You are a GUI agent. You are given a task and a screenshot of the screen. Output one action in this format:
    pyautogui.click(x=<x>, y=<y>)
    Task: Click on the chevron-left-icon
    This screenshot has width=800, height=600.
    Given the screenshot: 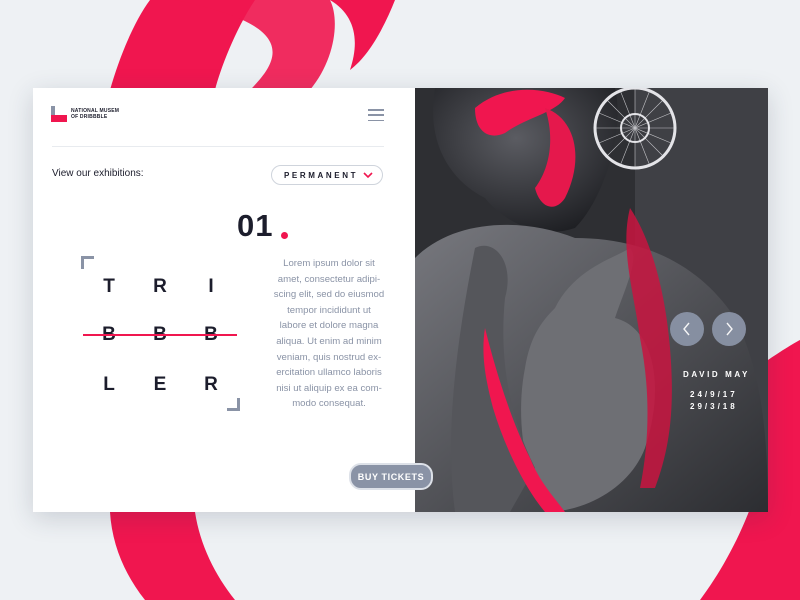 What is the action you would take?
    pyautogui.click(x=686, y=329)
    